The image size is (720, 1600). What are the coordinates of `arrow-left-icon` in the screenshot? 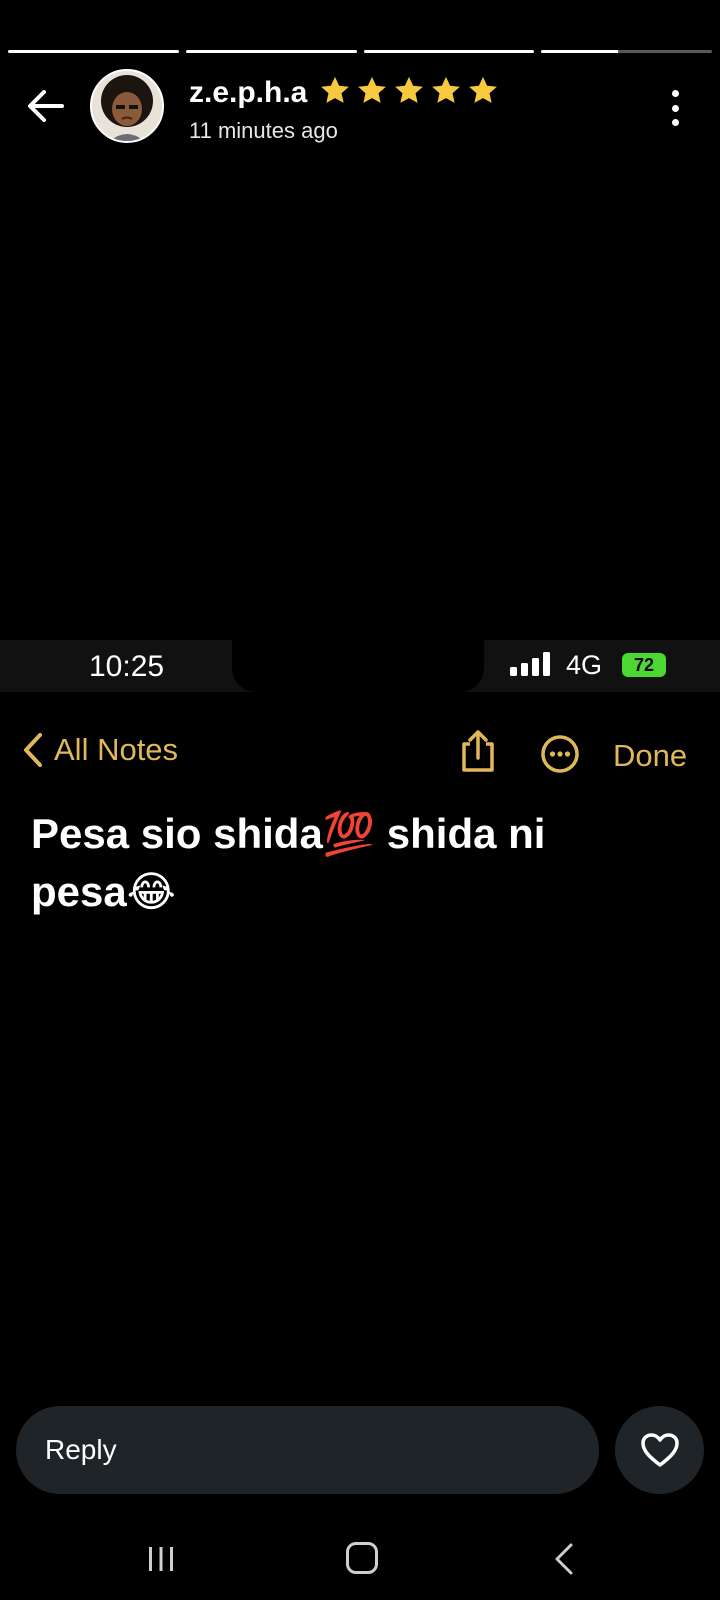 It's located at (46, 106).